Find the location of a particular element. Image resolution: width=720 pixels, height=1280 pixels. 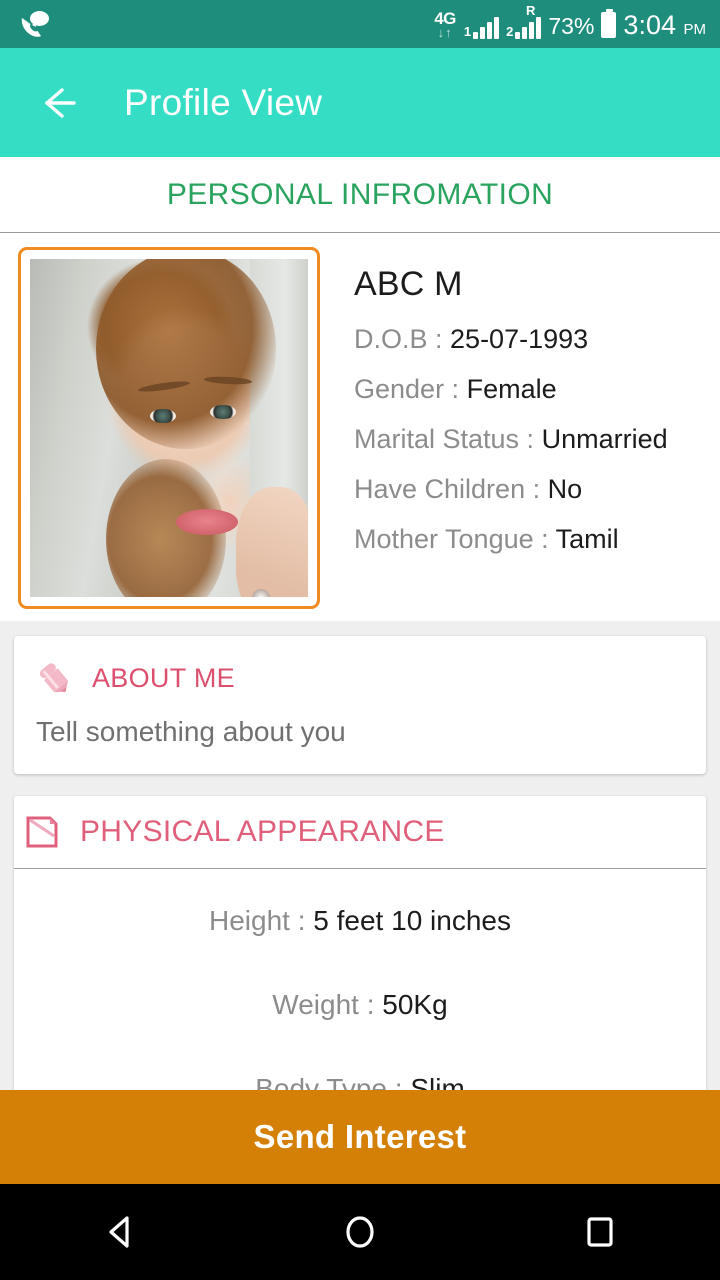

page-title: Profile View is located at coordinates (223, 102).